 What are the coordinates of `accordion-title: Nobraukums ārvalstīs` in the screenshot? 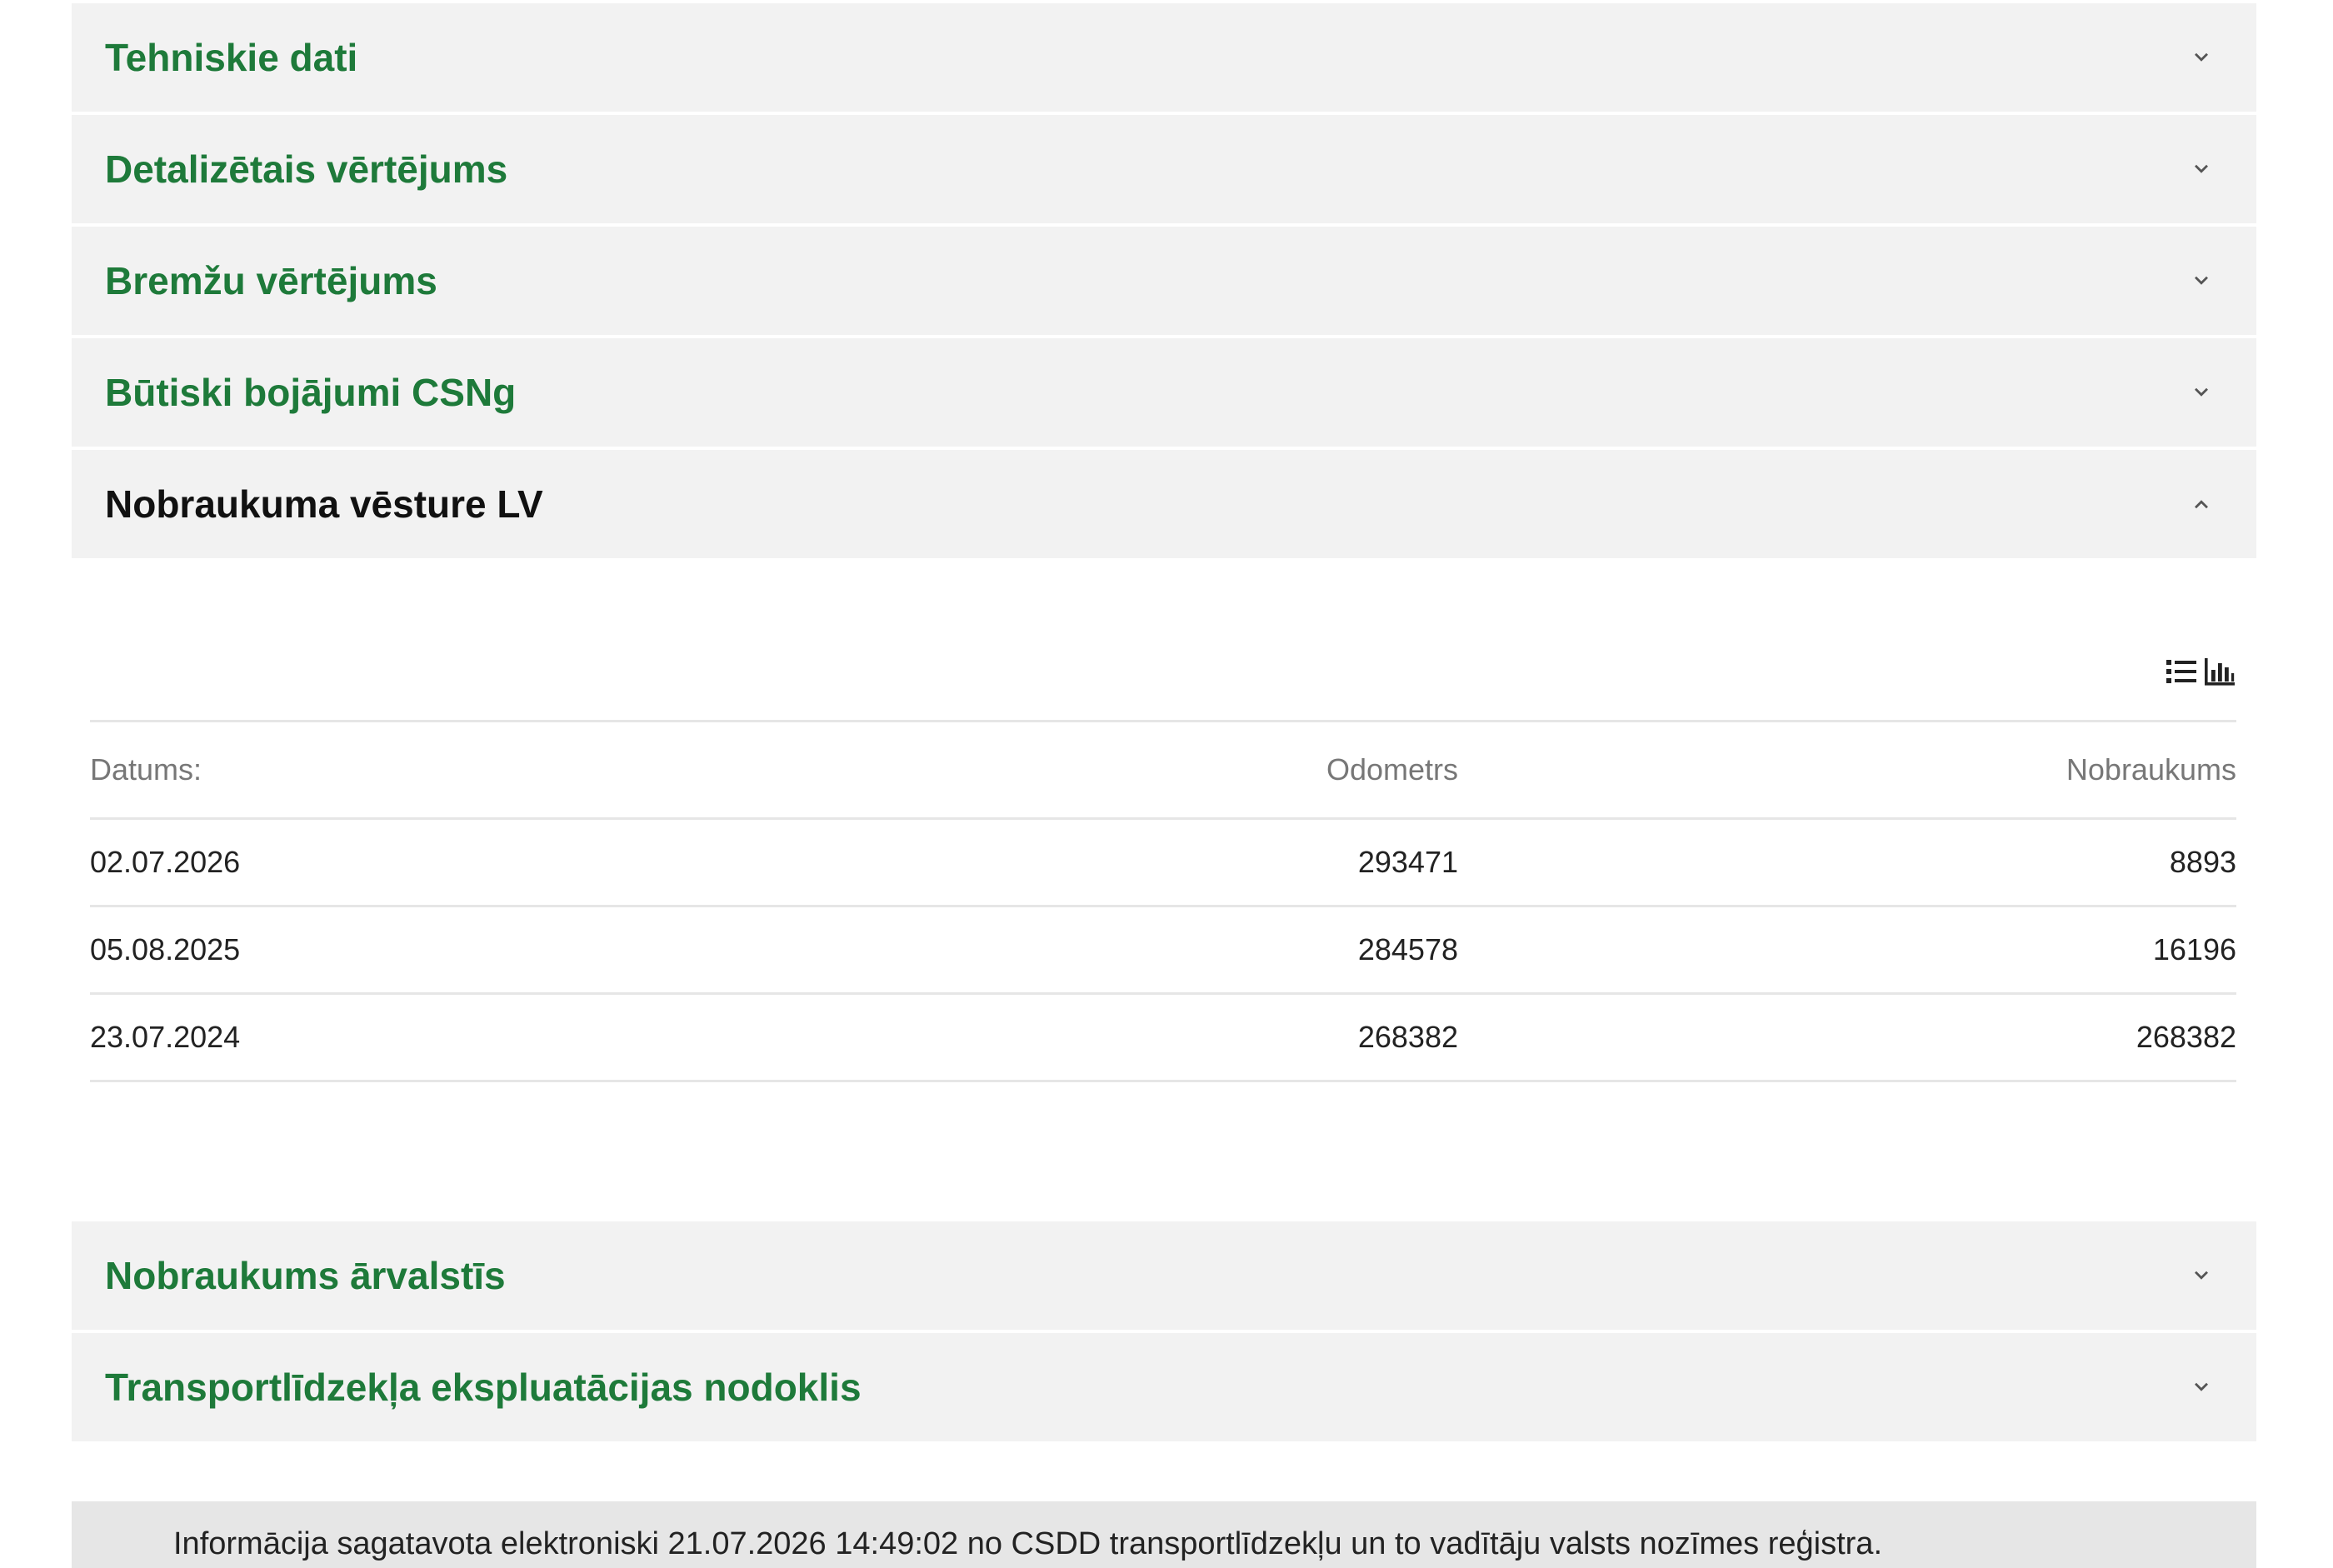 It's located at (305, 1275).